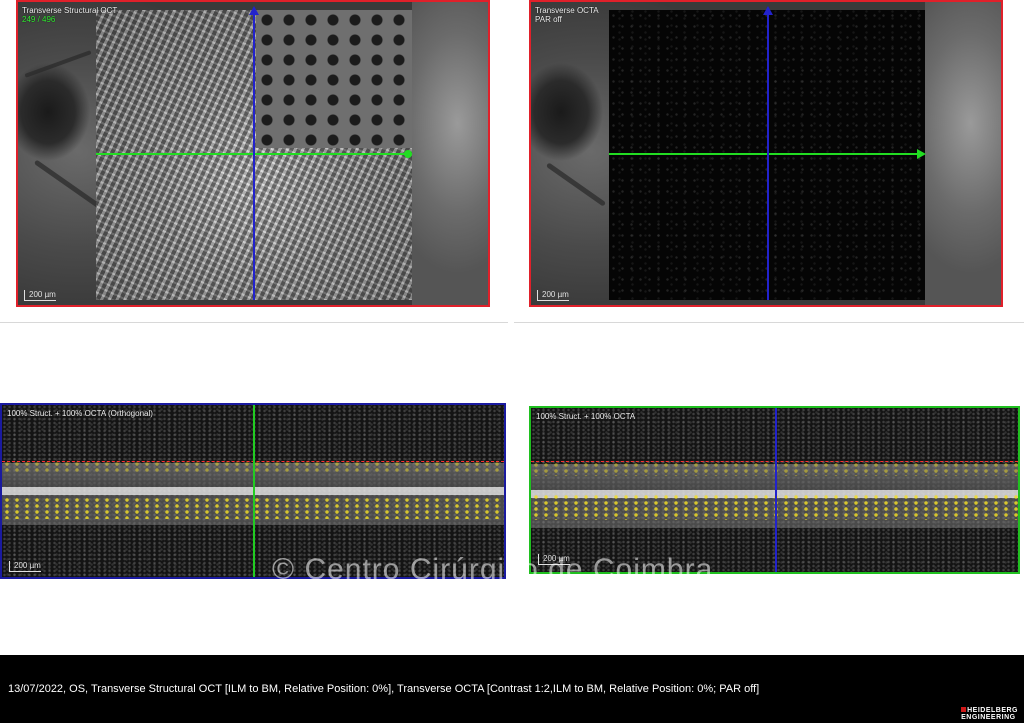 The image size is (1024, 723). I want to click on panel-title: Transverse OCTA, so click(567, 10).